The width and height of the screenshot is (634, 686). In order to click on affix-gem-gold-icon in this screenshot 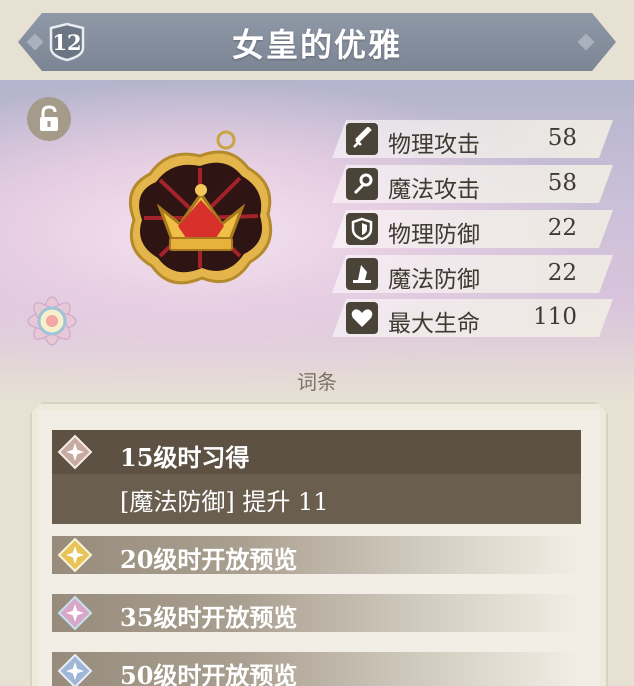, I will do `click(75, 555)`.